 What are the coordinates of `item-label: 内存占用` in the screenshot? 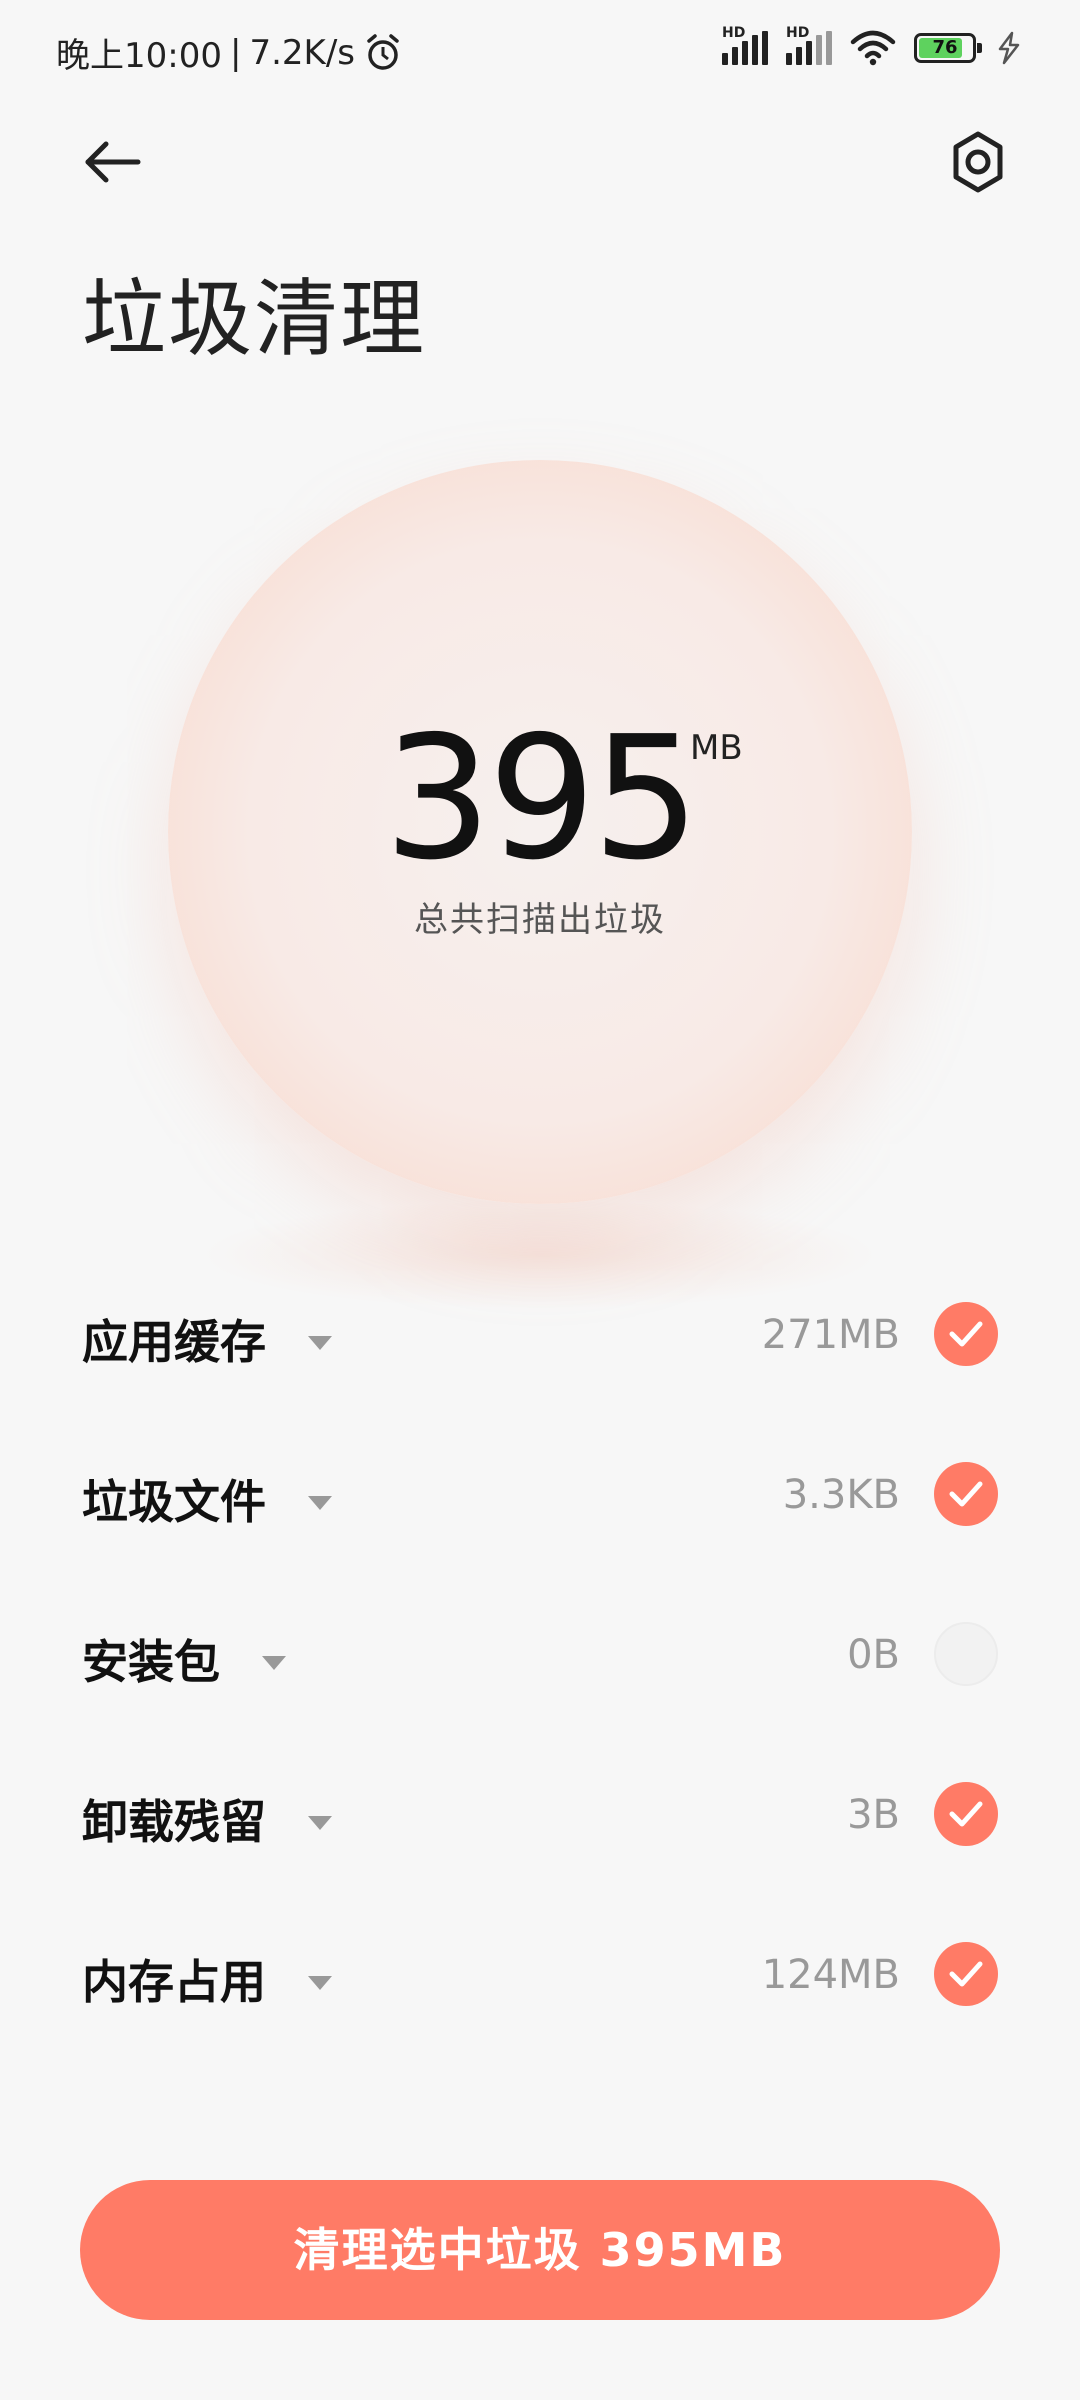 It's located at (174, 1982).